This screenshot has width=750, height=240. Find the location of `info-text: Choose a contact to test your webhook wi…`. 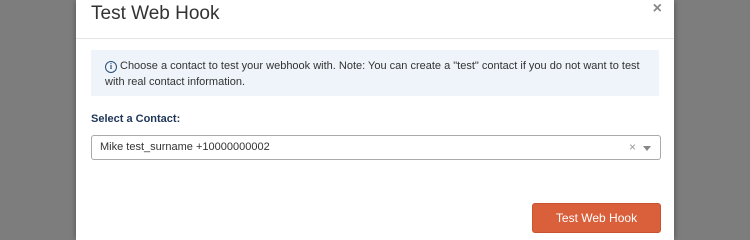

info-text: Choose a contact to test your webhook wi… is located at coordinates (372, 74).